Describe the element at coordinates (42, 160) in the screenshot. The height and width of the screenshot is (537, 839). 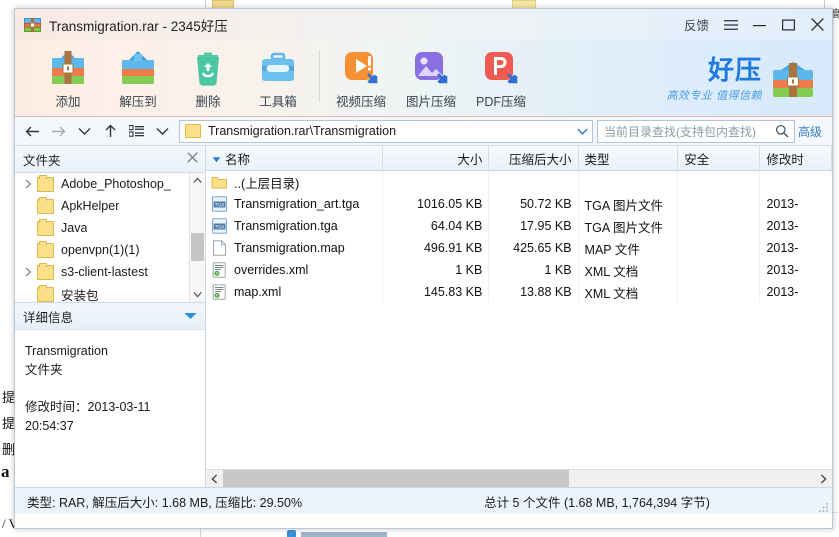
I see `folders-panel-title: 文件夹` at that location.